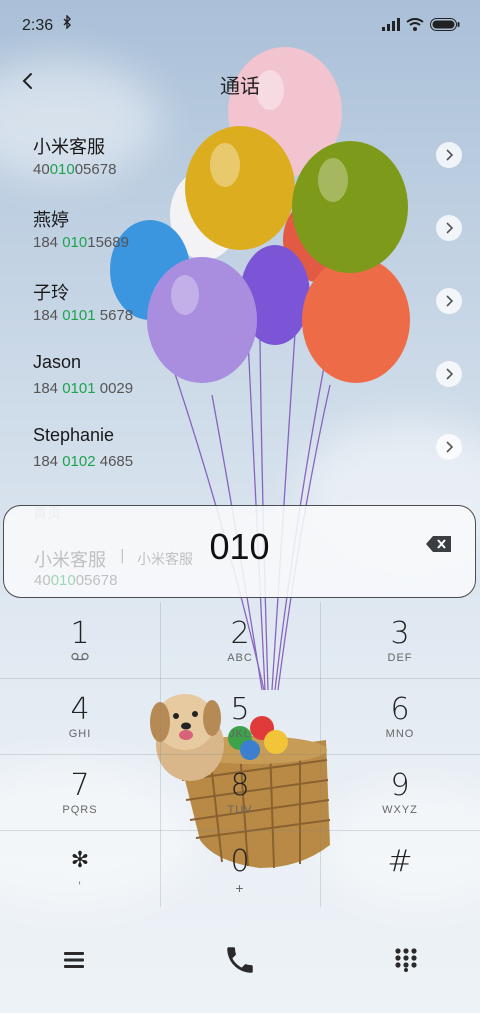  I want to click on contact-name: Jason, so click(57, 362).